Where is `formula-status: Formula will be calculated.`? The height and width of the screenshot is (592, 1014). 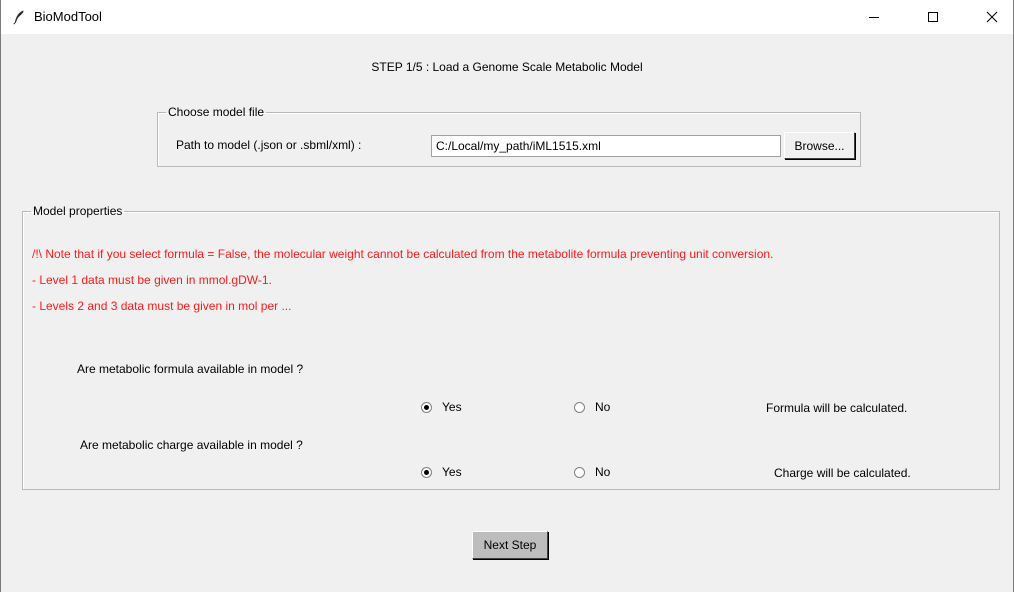 formula-status: Formula will be calculated. is located at coordinates (837, 408).